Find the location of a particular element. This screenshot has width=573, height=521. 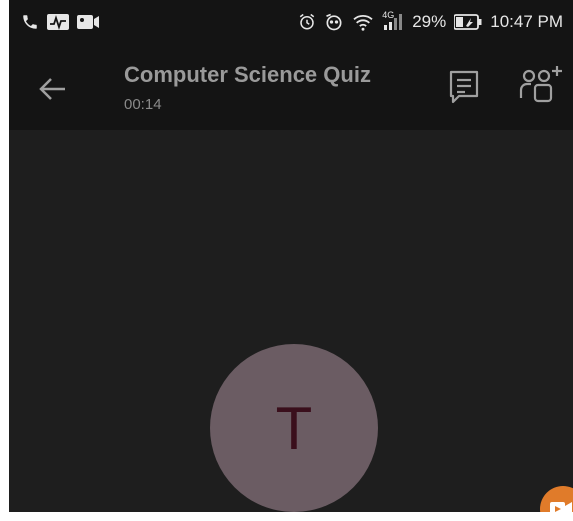

back-button is located at coordinates (52, 89).